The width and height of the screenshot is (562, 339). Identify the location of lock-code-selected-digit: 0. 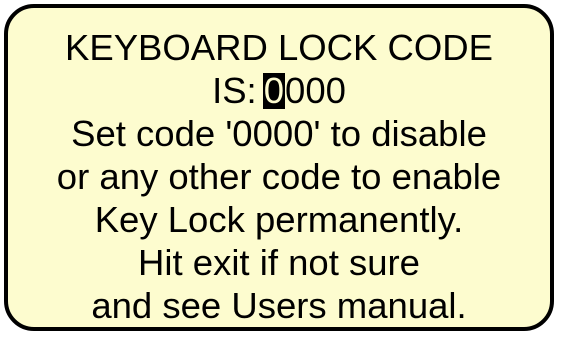
(274, 90).